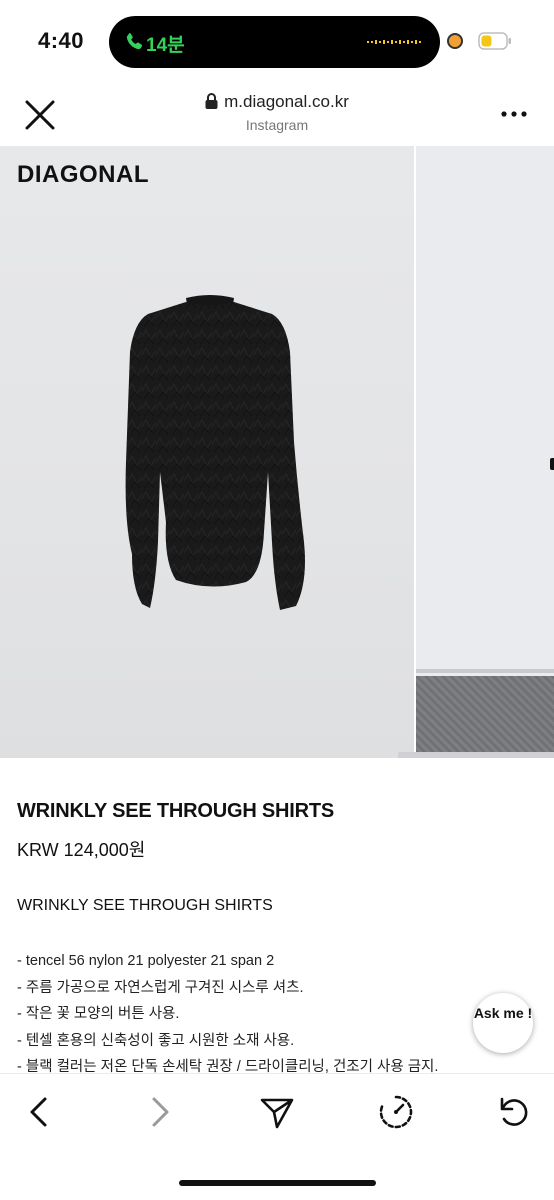 This screenshot has height=1200, width=554. I want to click on description-line: - 주름 가공으로 자연스럽게 구겨진 시스루 셔츠., so click(160, 987).